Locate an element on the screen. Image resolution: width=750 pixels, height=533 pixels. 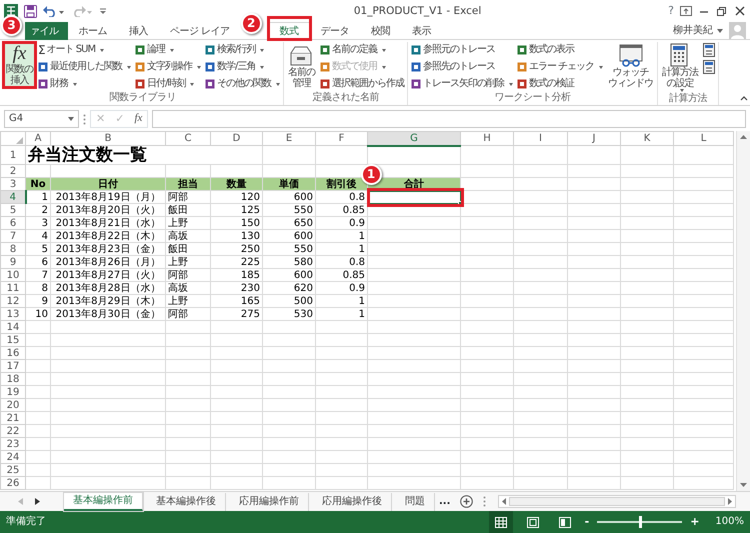
row-header: 20 is located at coordinates (13, 405).